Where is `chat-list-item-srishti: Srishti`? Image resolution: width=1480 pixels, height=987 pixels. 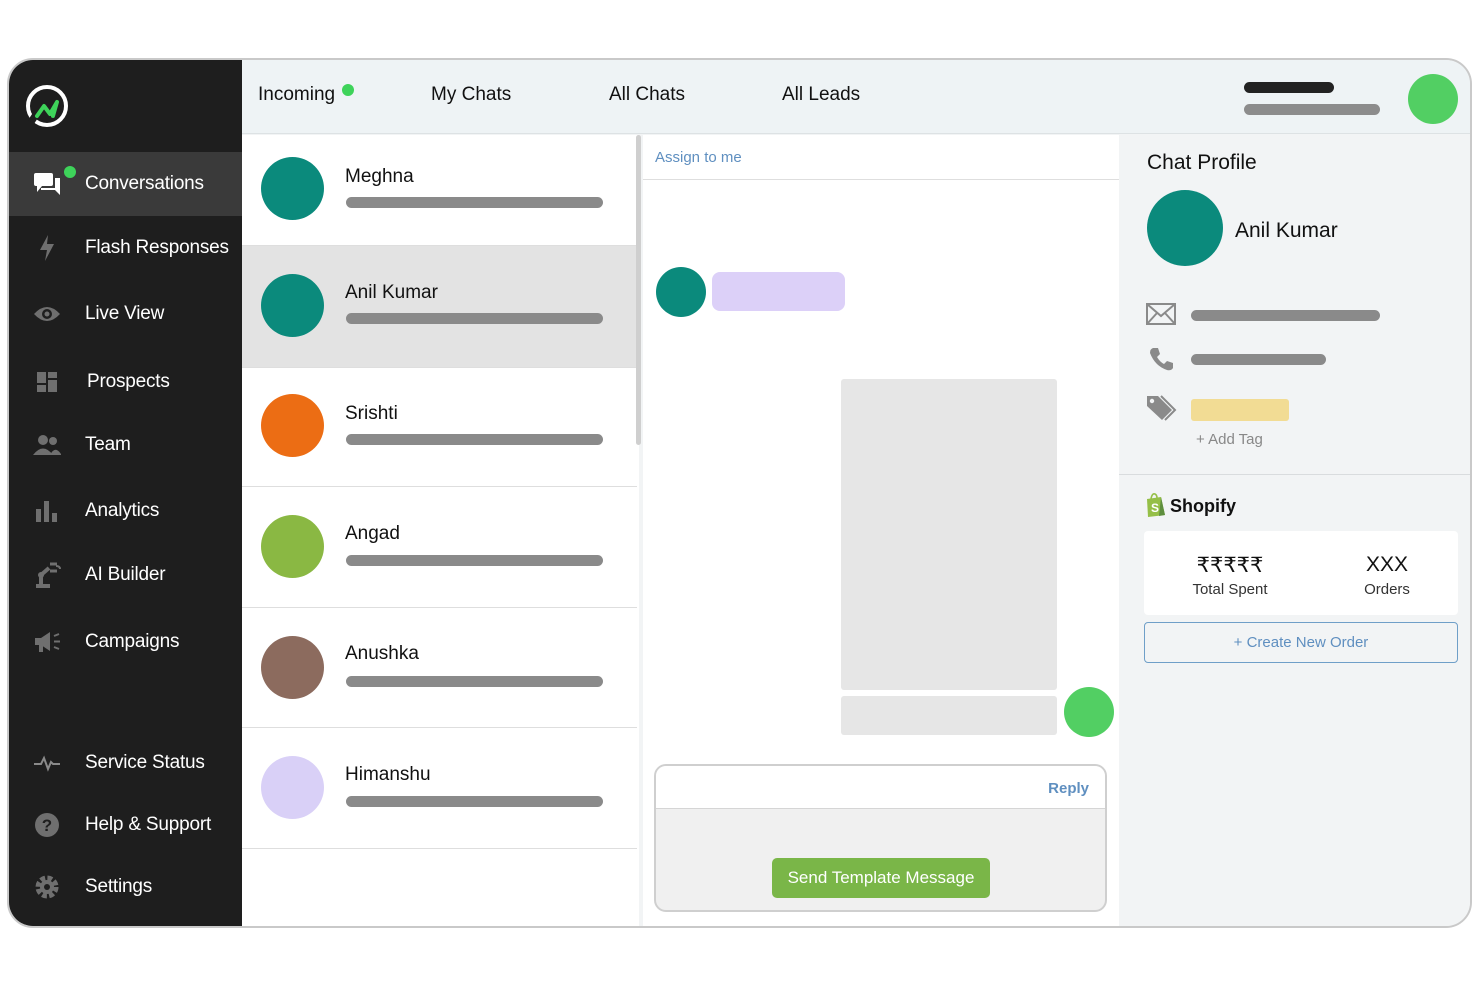
chat-list-item-srishti: Srishti is located at coordinates (439, 427).